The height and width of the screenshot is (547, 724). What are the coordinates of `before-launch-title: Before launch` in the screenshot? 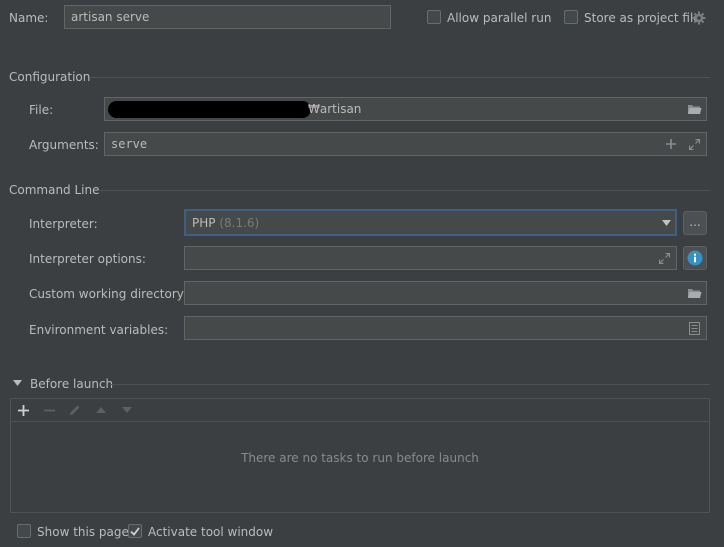 It's located at (72, 384).